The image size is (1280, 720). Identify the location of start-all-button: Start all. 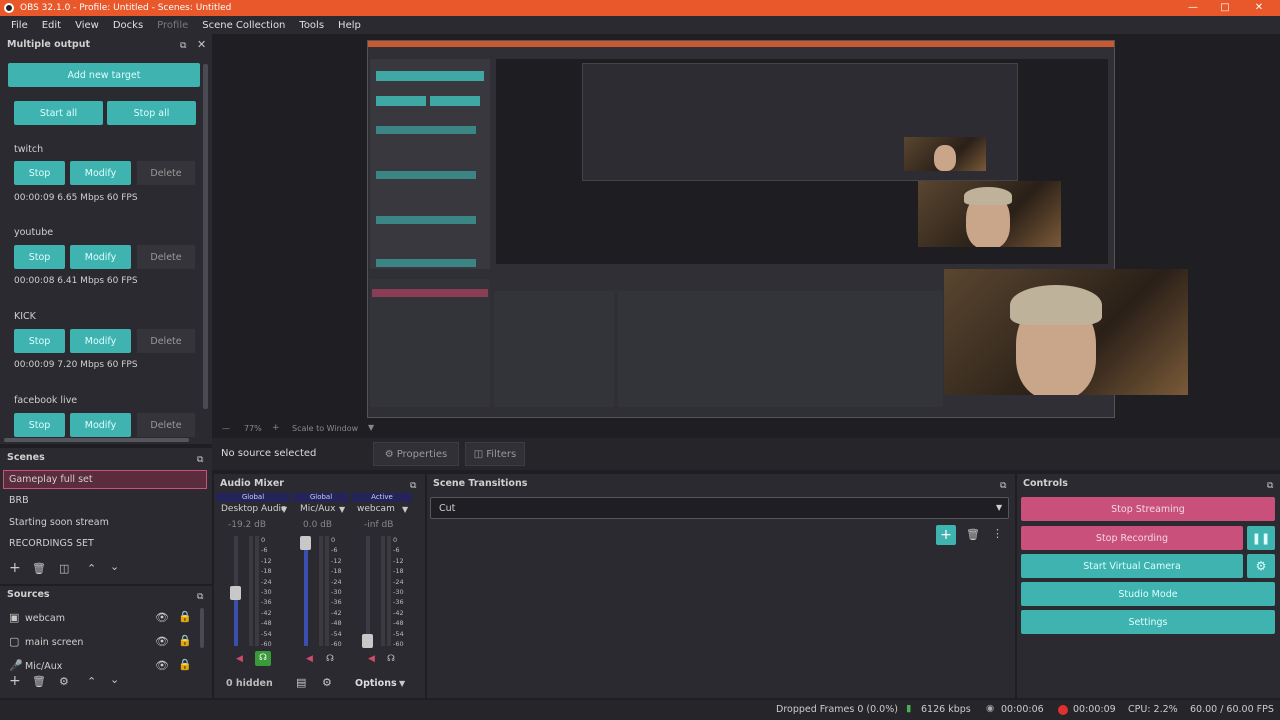
(58, 113).